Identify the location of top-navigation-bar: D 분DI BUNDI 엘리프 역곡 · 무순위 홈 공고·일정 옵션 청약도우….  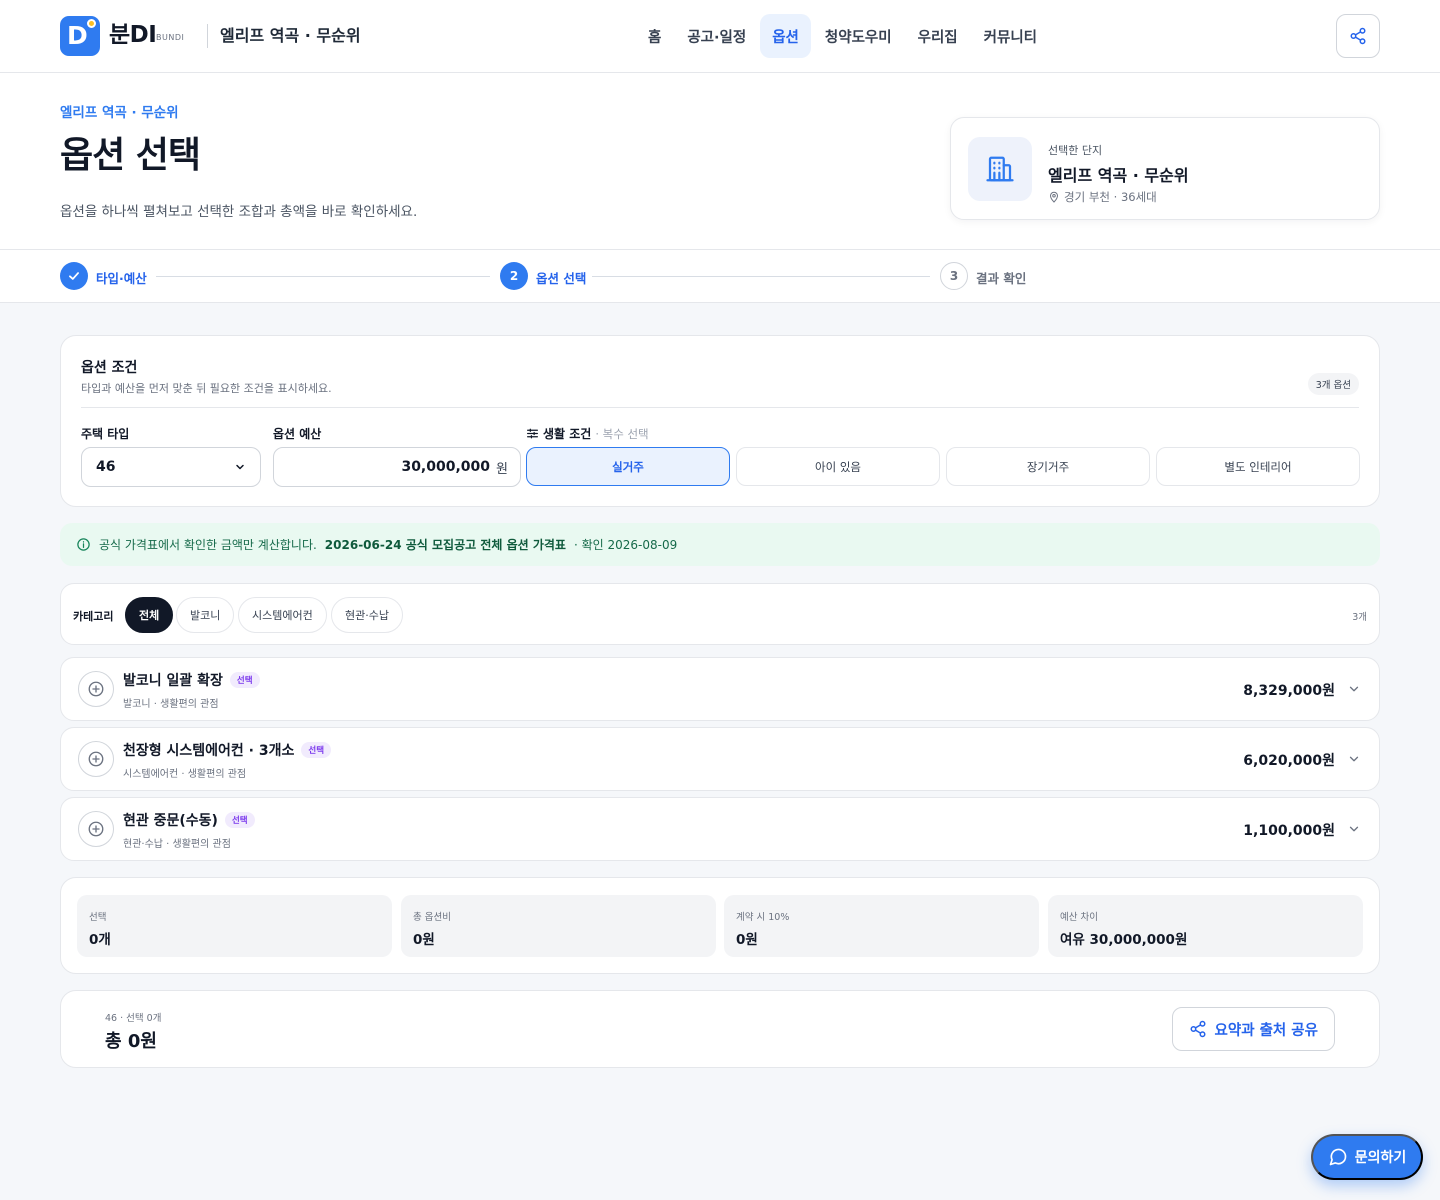
(720, 36).